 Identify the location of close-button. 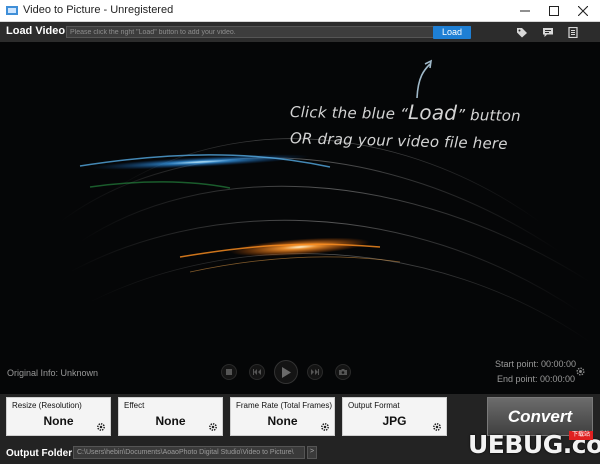
(583, 10).